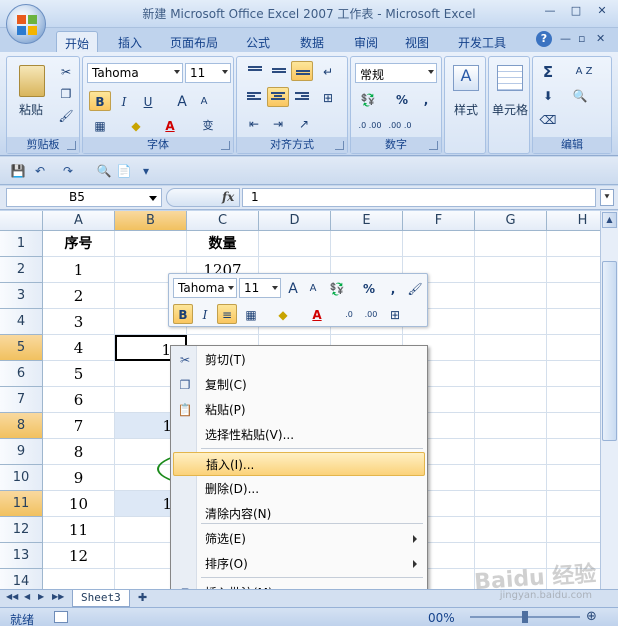 This screenshot has width=618, height=626. Describe the element at coordinates (228, 197) in the screenshot. I see `insert-function-icon: fx` at that location.